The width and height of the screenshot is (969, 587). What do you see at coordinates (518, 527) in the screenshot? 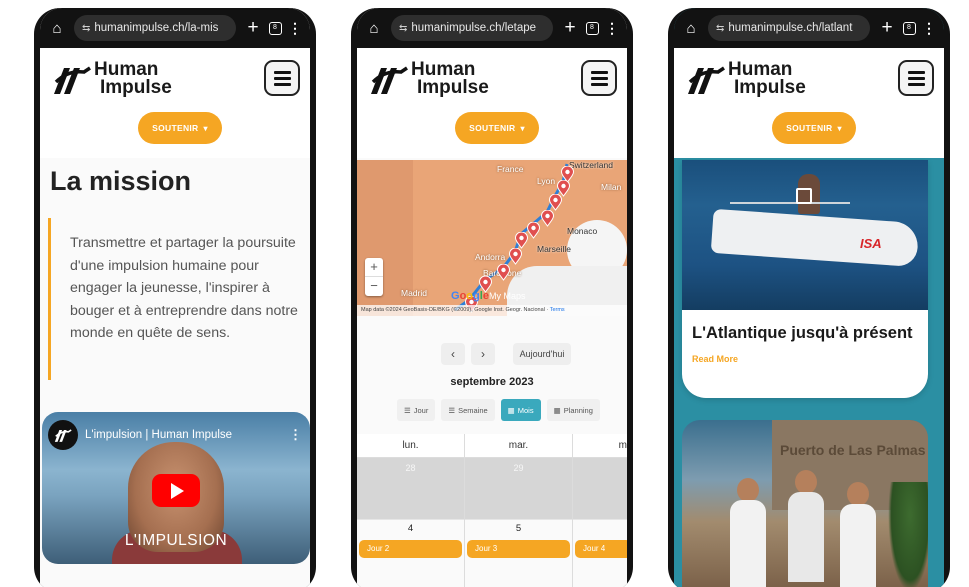
I see `day-number: 5` at bounding box center [518, 527].